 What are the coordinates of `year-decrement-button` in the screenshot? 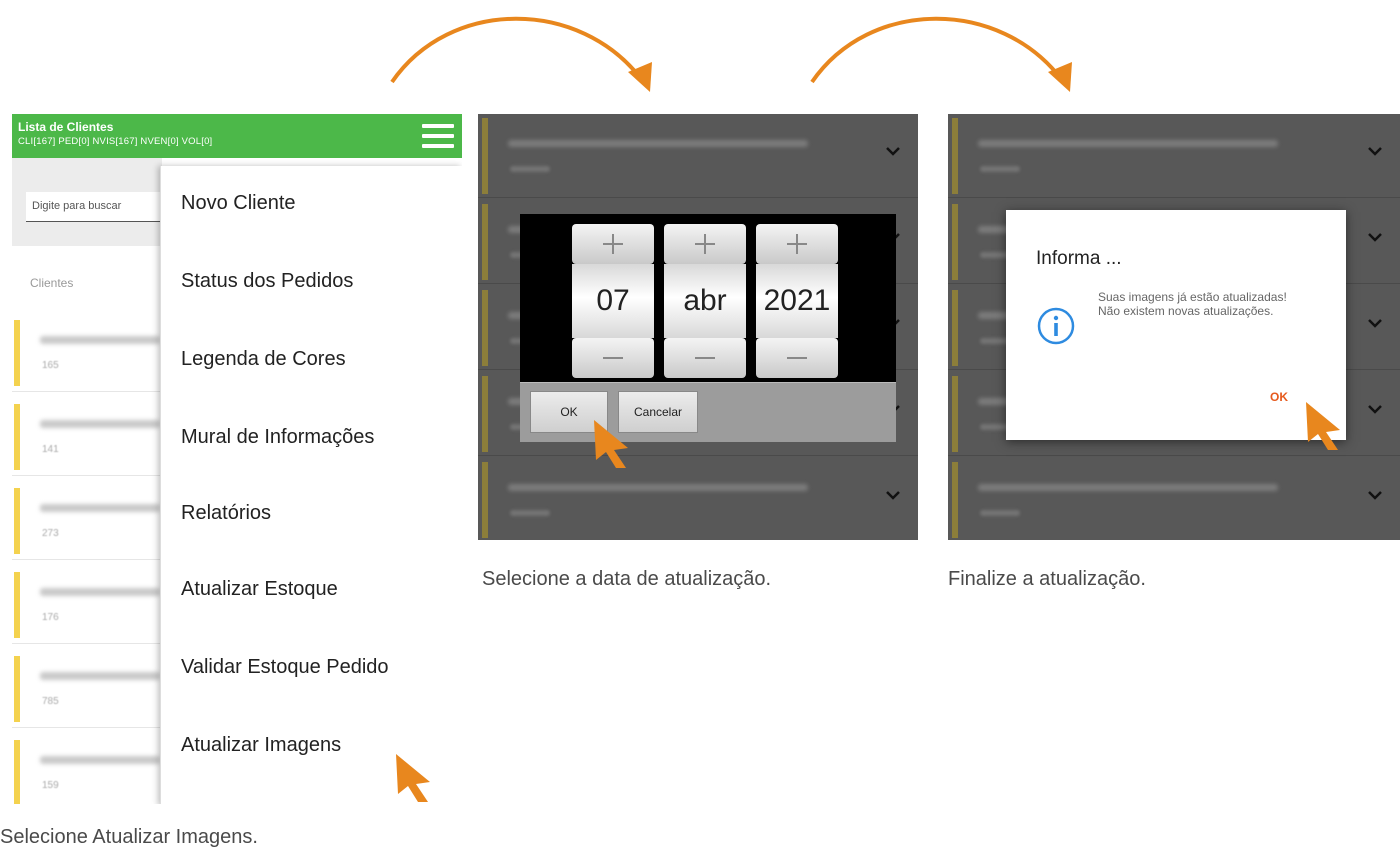 It's located at (797, 358).